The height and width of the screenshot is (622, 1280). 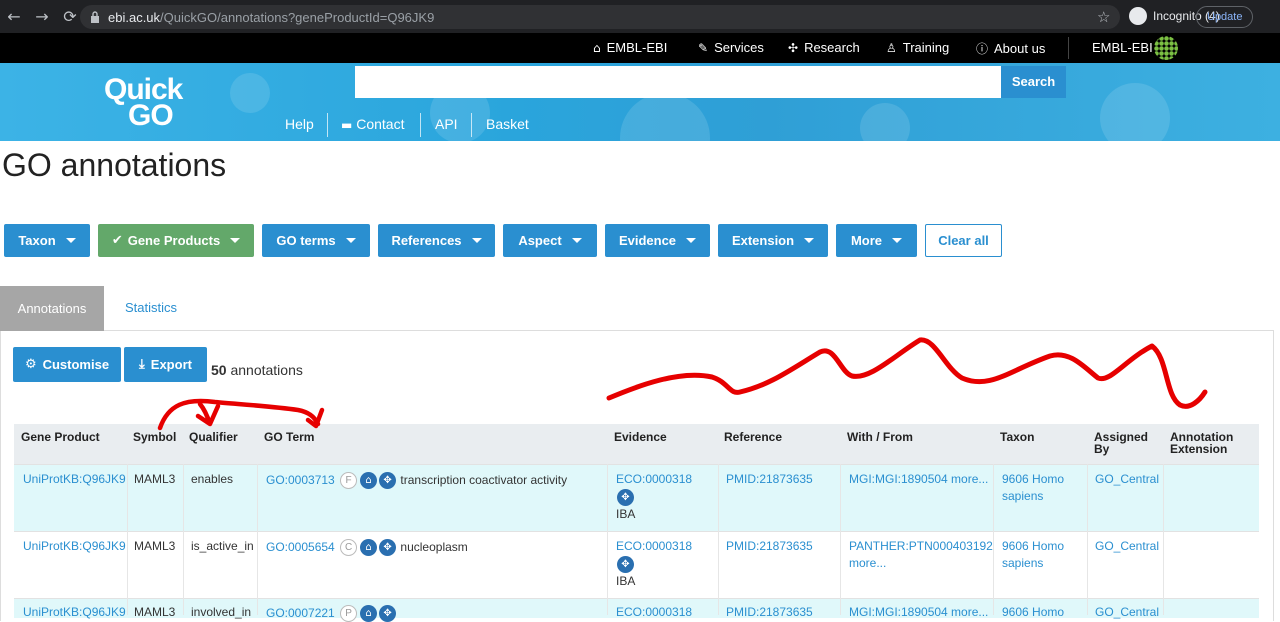 I want to click on ebi-services-link: ✎ Services, so click(x=731, y=47).